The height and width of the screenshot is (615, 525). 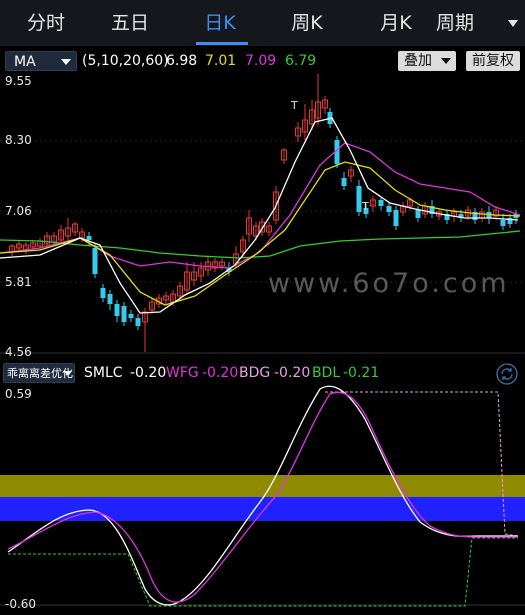 What do you see at coordinates (18, 81) in the screenshot?
I see `price-axis-tick: 9.55` at bounding box center [18, 81].